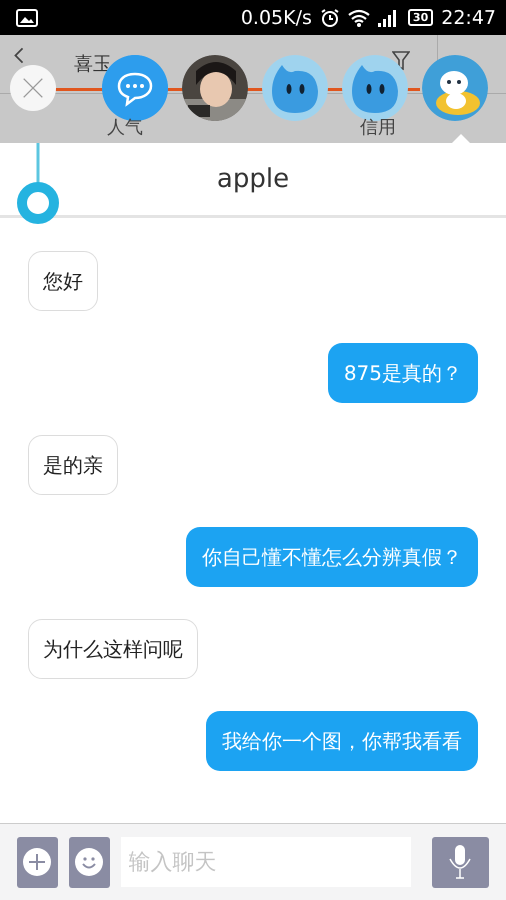 This screenshot has width=506, height=900. Describe the element at coordinates (461, 138) in the screenshot. I see `pointer-arrow-icon` at that location.